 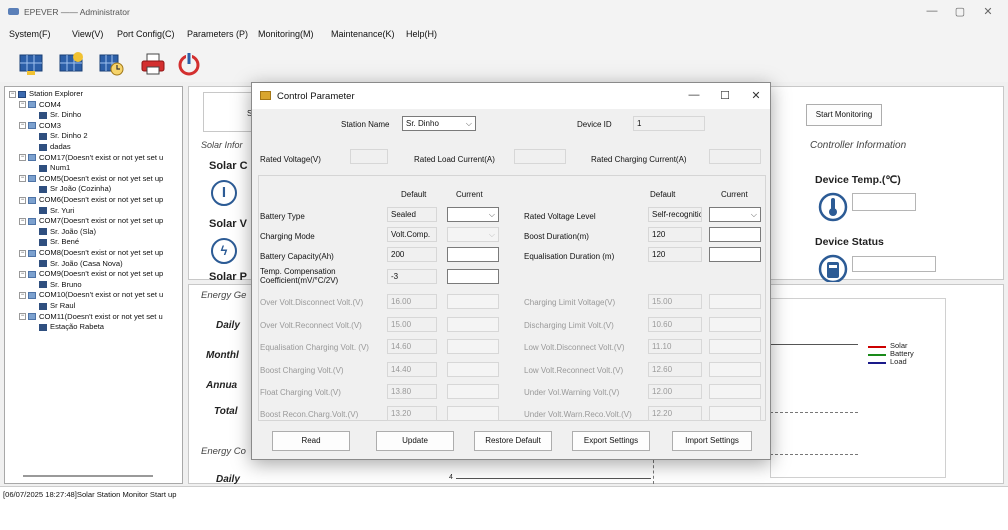 What do you see at coordinates (91, 317) in the screenshot?
I see `tree-port-item: − COM11(Doesn't exist or not yet set u` at bounding box center [91, 317].